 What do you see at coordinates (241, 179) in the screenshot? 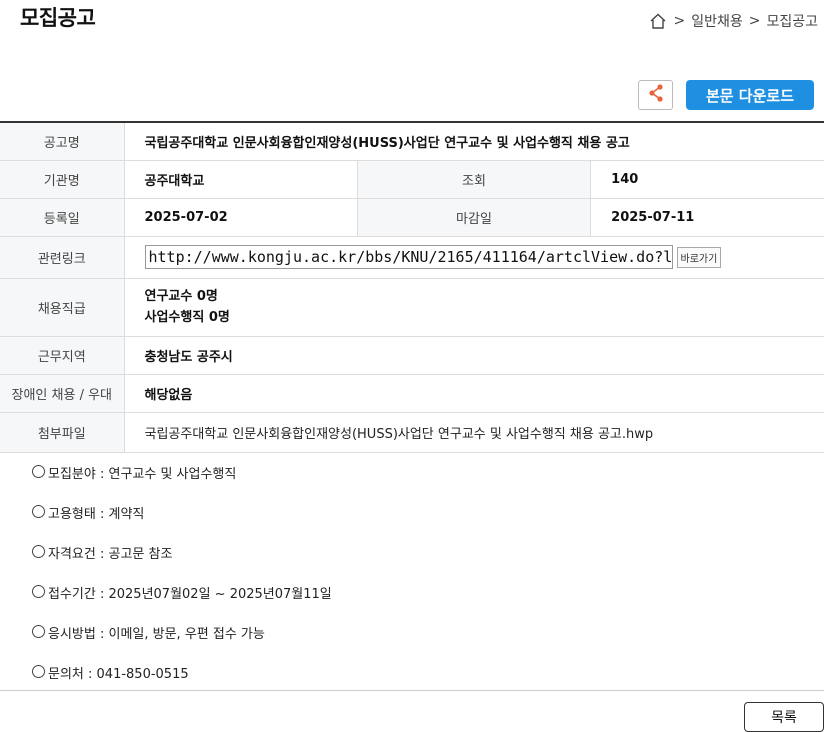
I see `org-value: 공주대학교` at bounding box center [241, 179].